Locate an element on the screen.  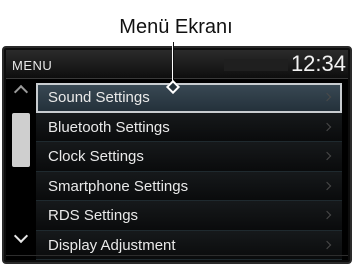
status-indicator-strip is located at coordinates (256, 65).